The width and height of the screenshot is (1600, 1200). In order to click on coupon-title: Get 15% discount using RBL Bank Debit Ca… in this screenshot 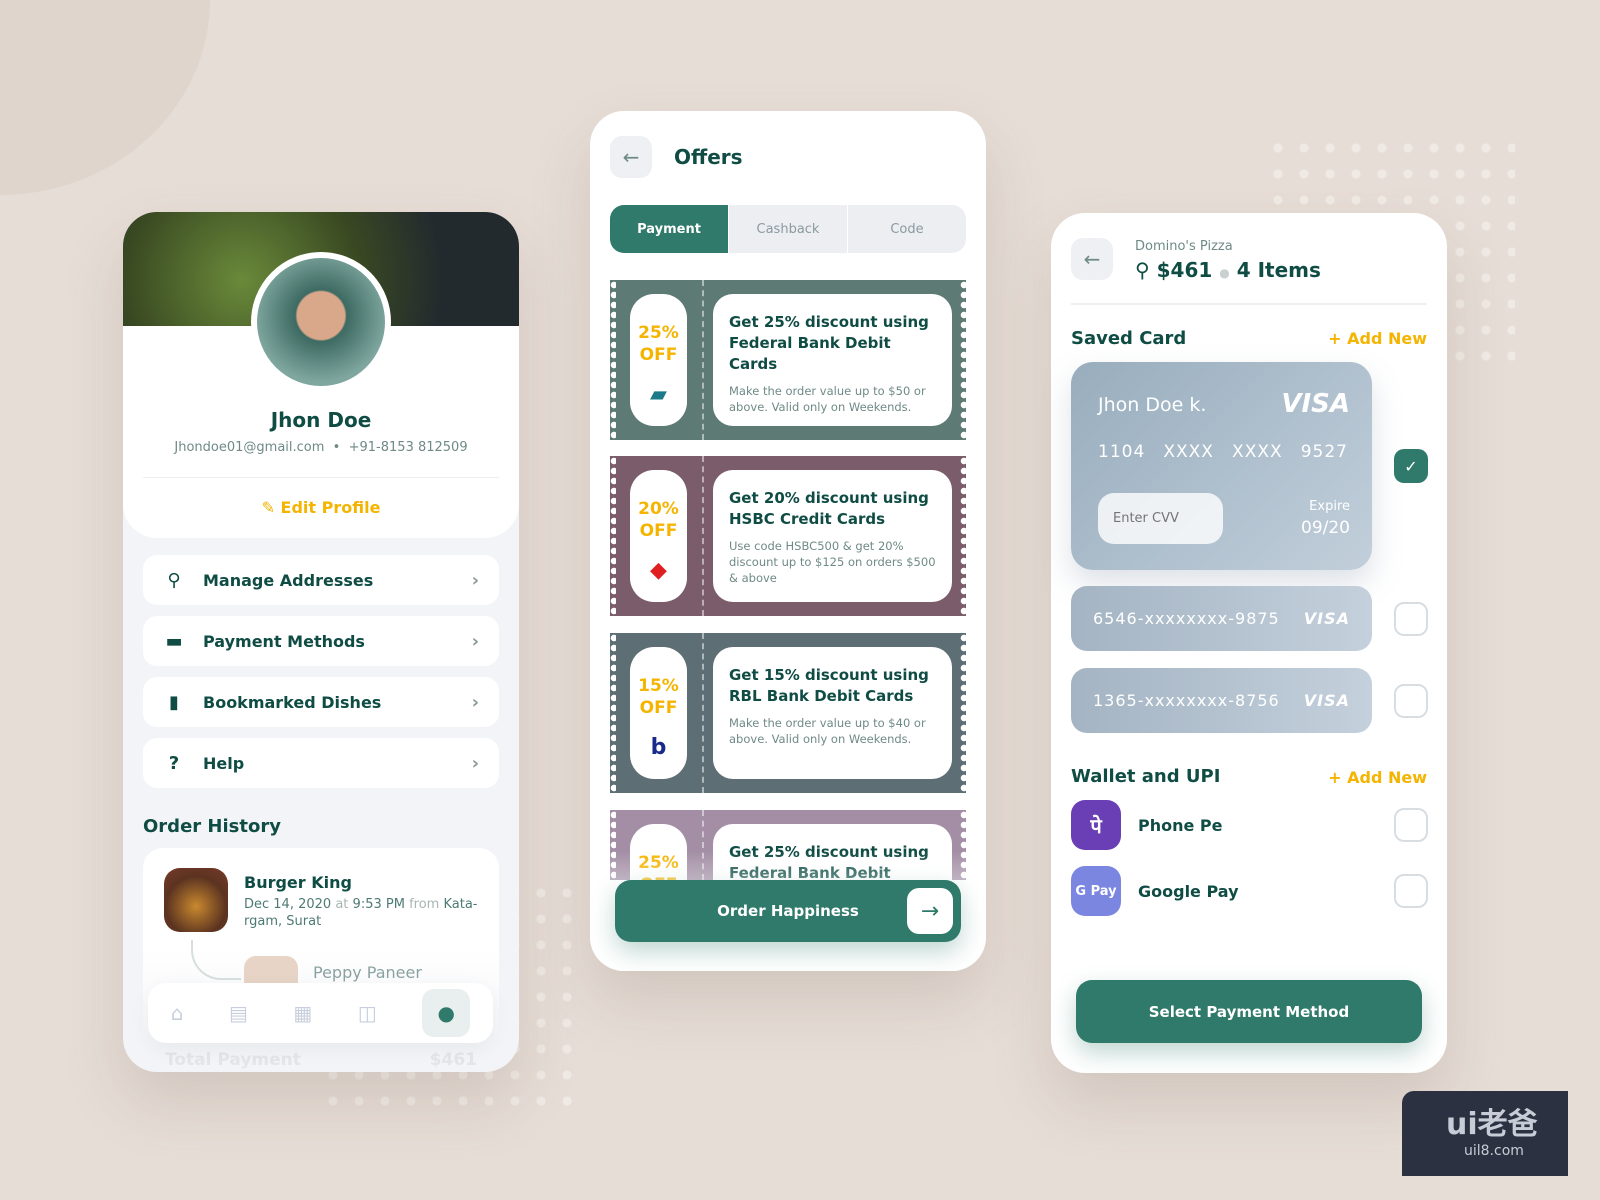, I will do `click(829, 685)`.